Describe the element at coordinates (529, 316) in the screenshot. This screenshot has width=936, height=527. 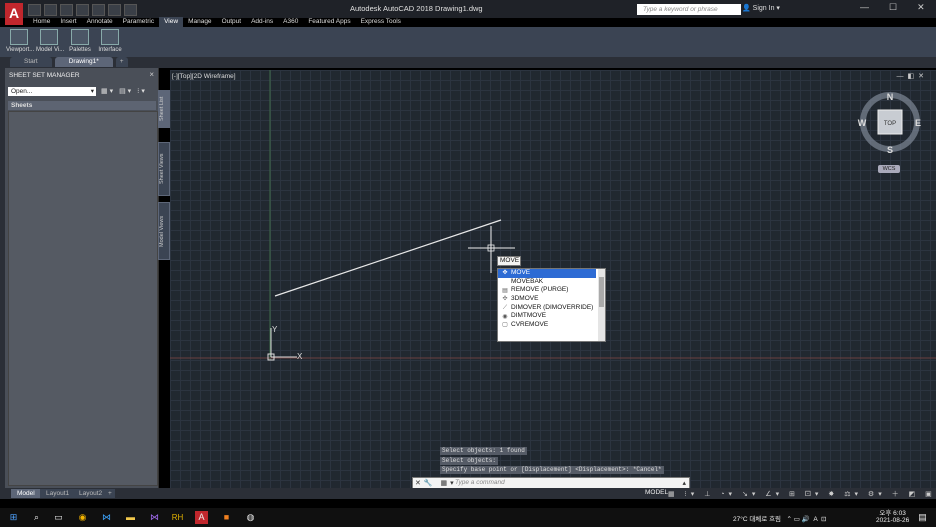
I see `autocomplete-item-label: DIMTMOVE` at that location.